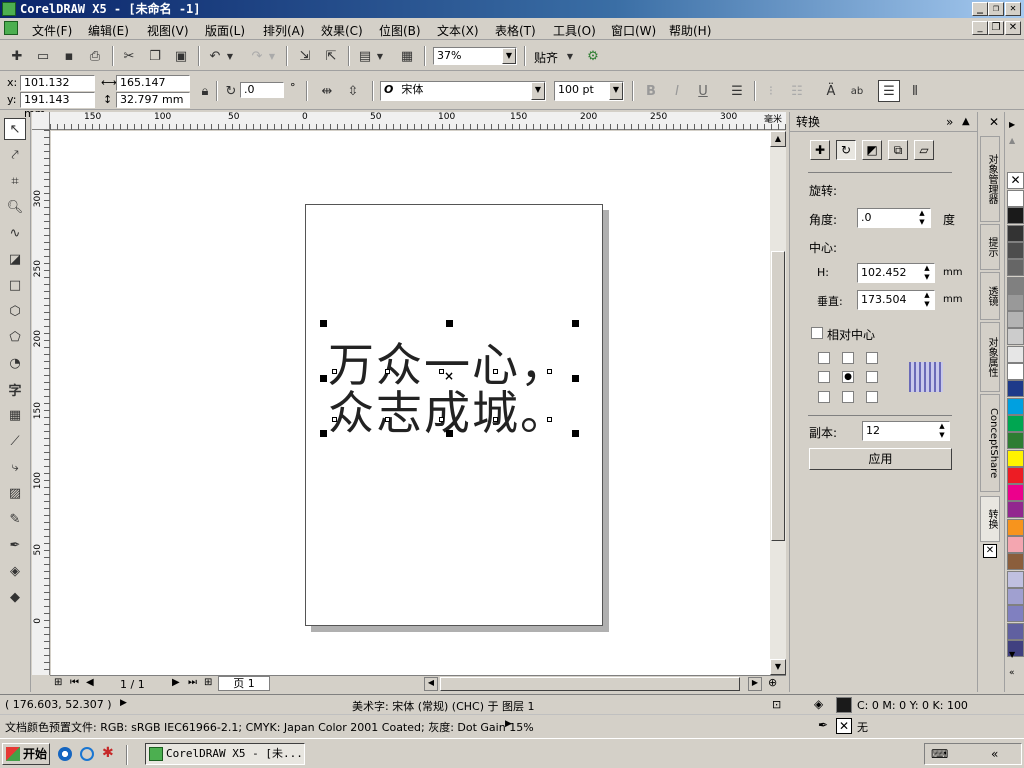  I want to click on docker-collapse-icon: ▲, so click(966, 122).